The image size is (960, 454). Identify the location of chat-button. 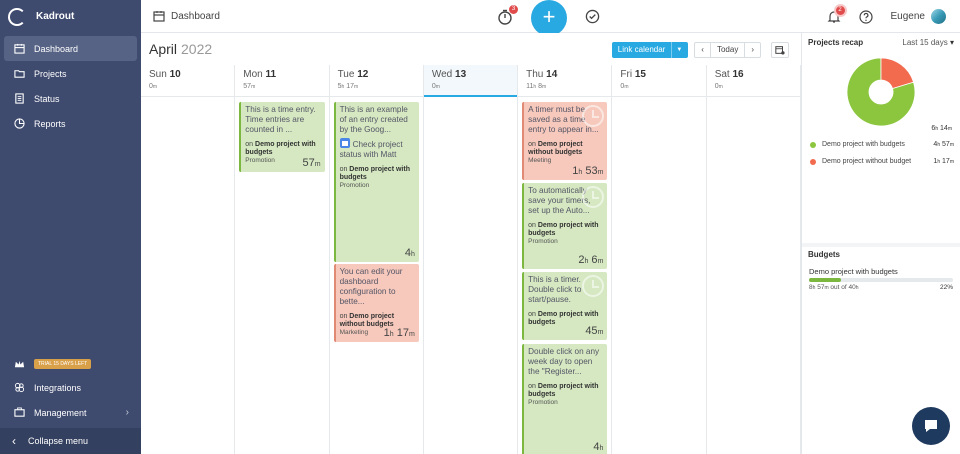
(931, 426).